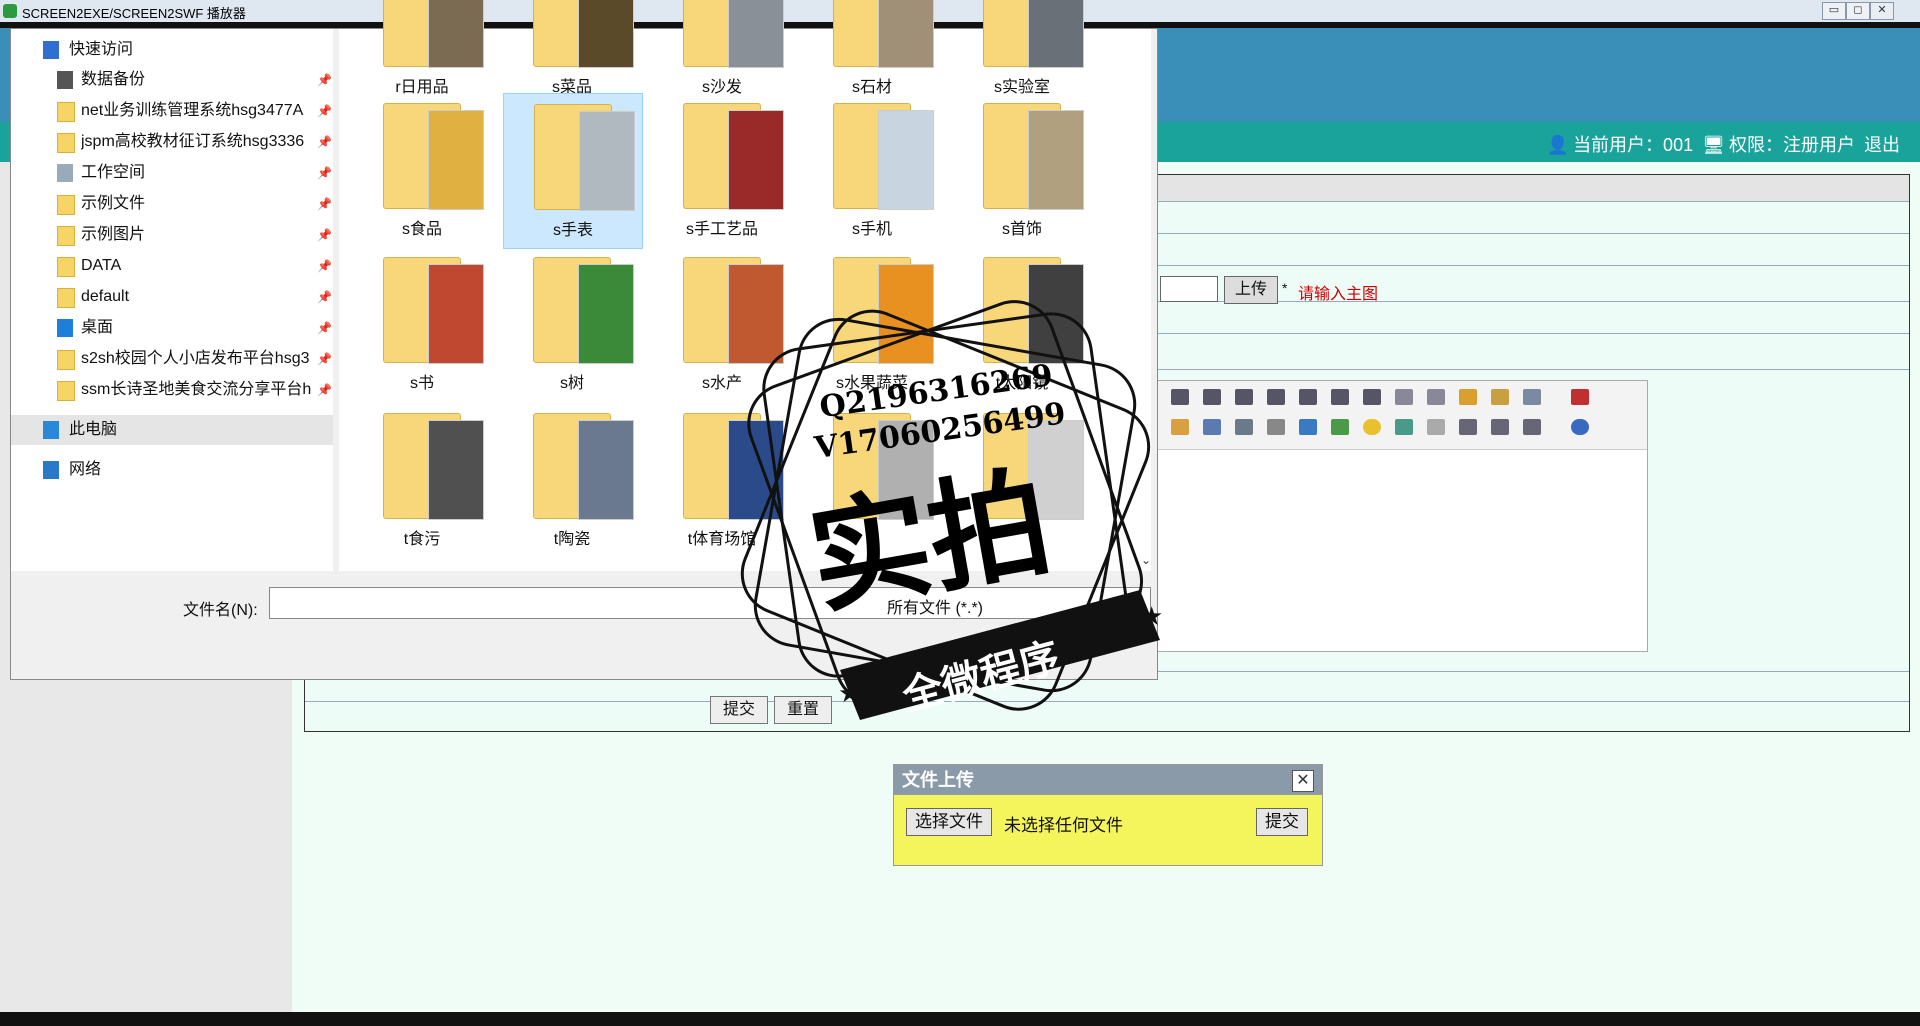 Image resolution: width=1920 pixels, height=1026 pixels. I want to click on nav-item: 示例图片 📌, so click(172, 235).